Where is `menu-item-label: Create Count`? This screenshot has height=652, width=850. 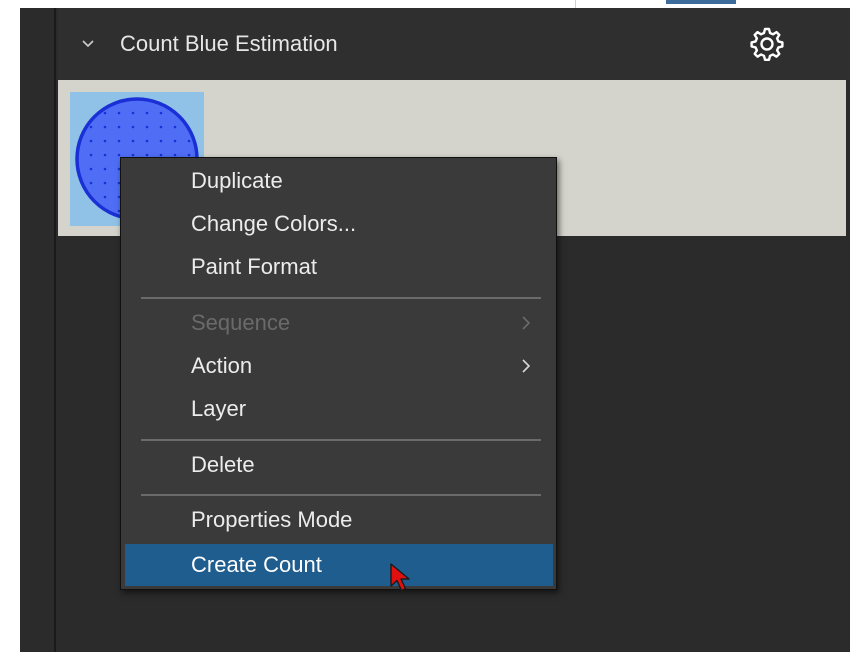
menu-item-label: Create Count is located at coordinates (256, 564).